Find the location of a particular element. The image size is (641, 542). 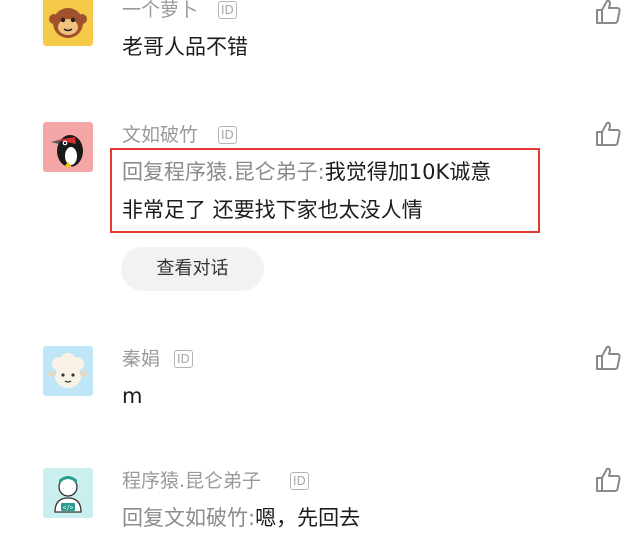

comment-username: 秦娟 is located at coordinates (141, 359).